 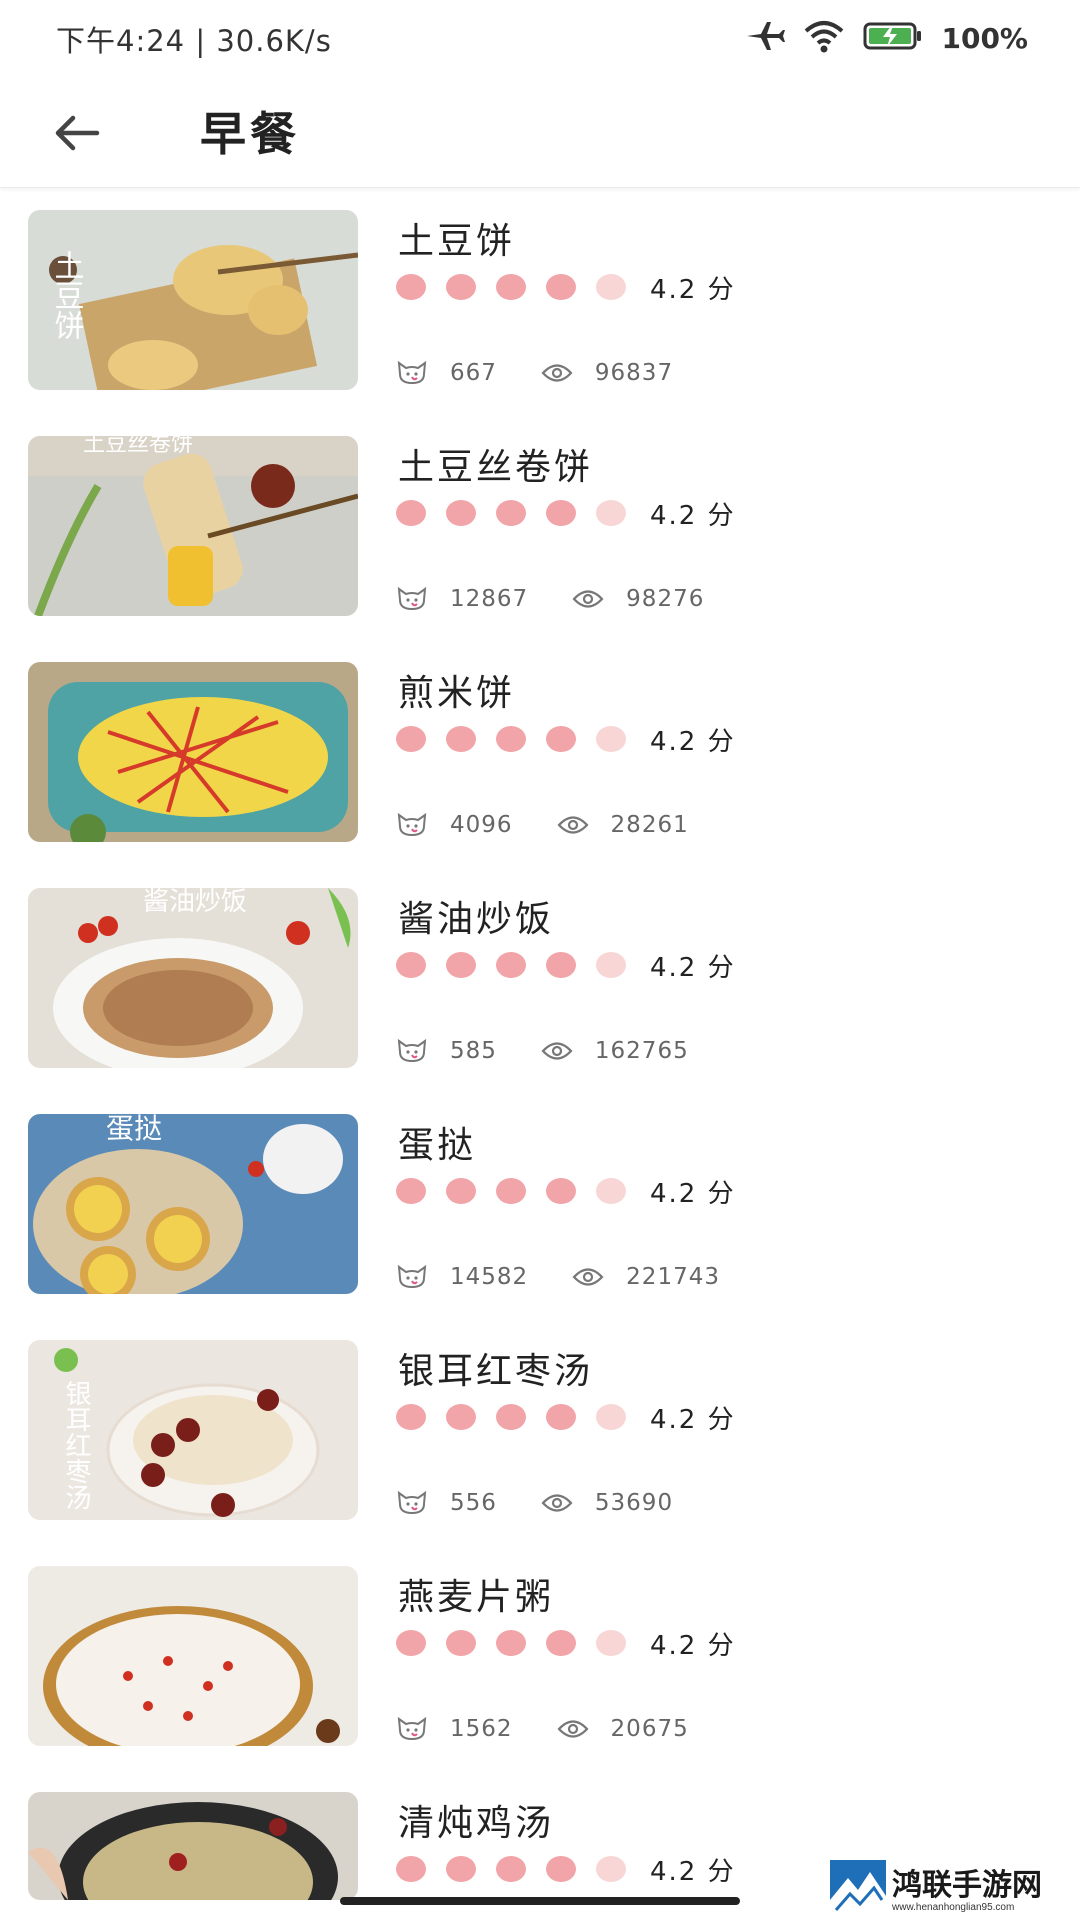 I want to click on recipe-stats: 556 53690, so click(x=556, y=1503).